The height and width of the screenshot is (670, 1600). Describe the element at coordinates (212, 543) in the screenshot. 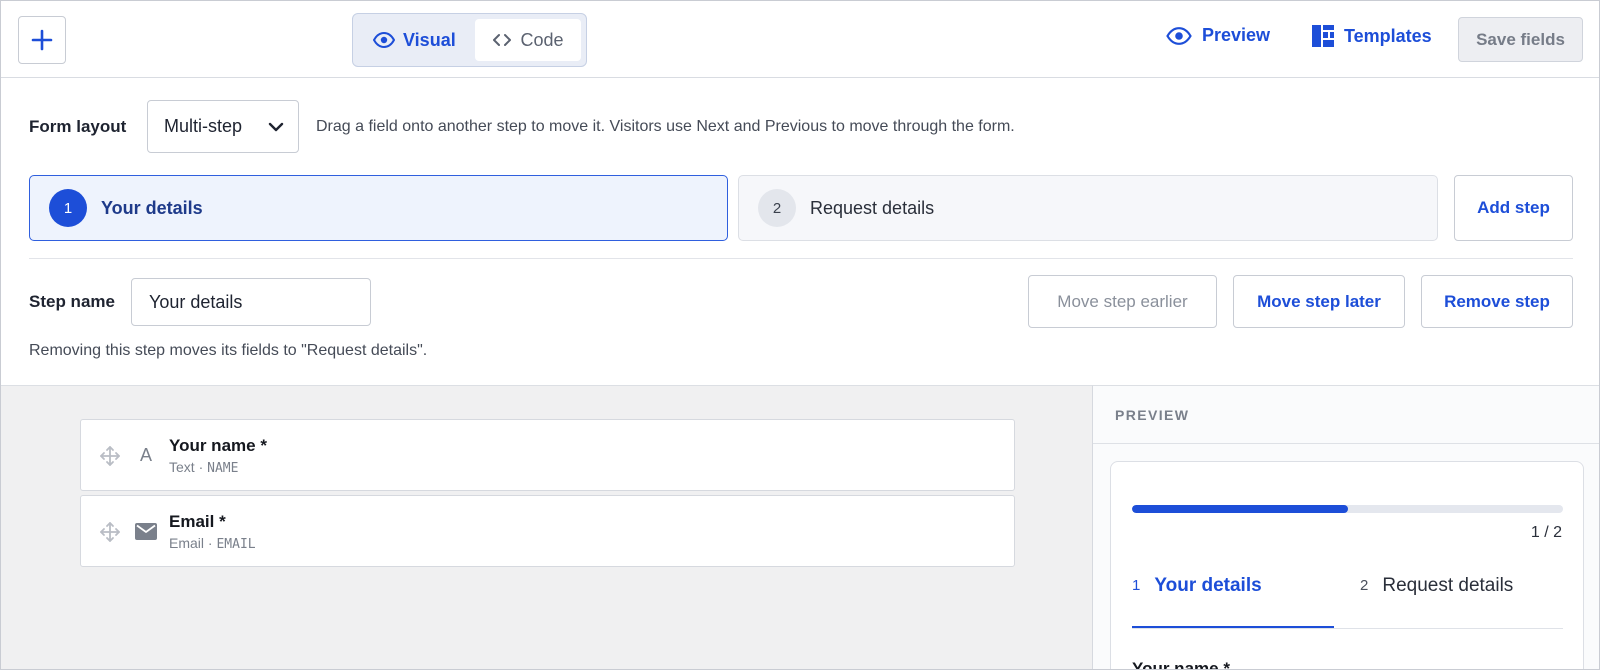

I see `field-meta: Email · EMAIL` at that location.